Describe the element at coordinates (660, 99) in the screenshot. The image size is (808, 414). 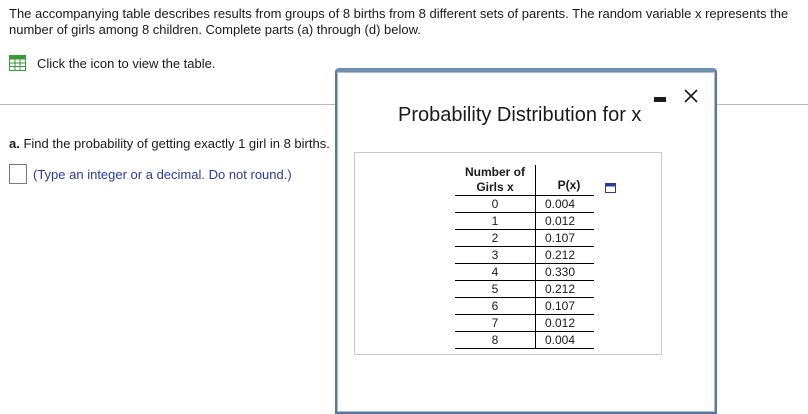
I see `minimize-button` at that location.